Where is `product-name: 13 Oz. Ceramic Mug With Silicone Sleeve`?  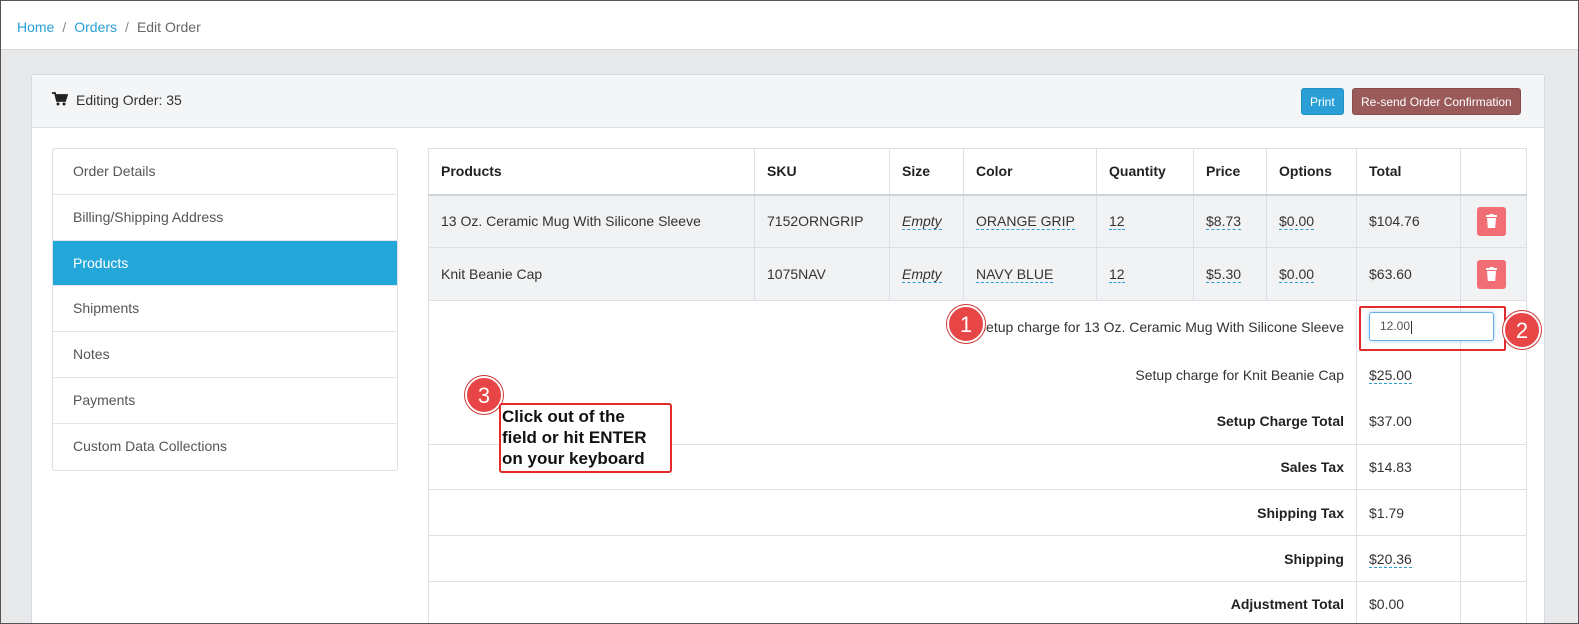 product-name: 13 Oz. Ceramic Mug With Silicone Sleeve is located at coordinates (591, 221).